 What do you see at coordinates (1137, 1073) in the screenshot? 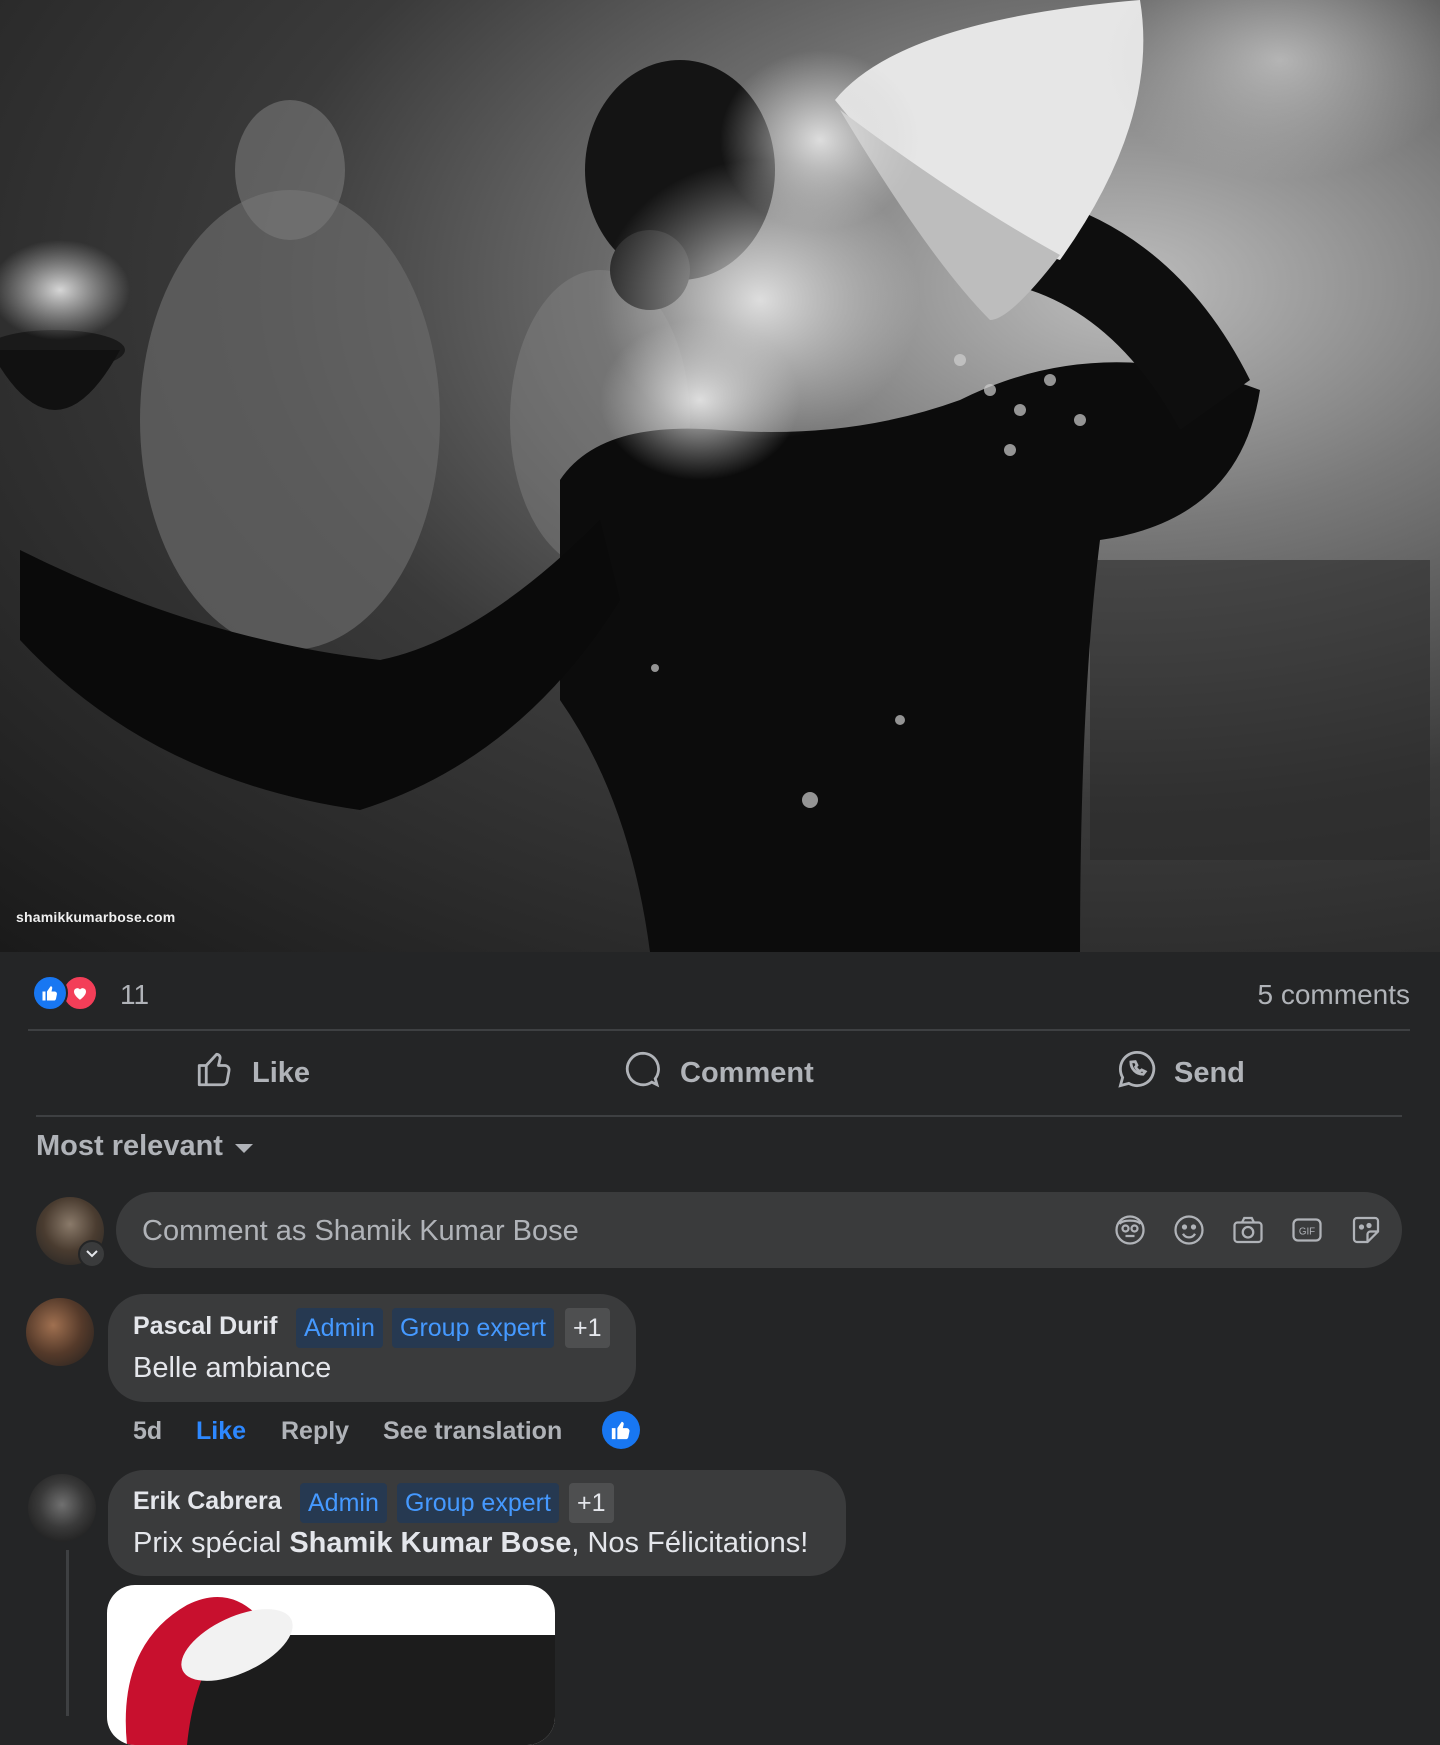
I see `whatsapp-icon` at bounding box center [1137, 1073].